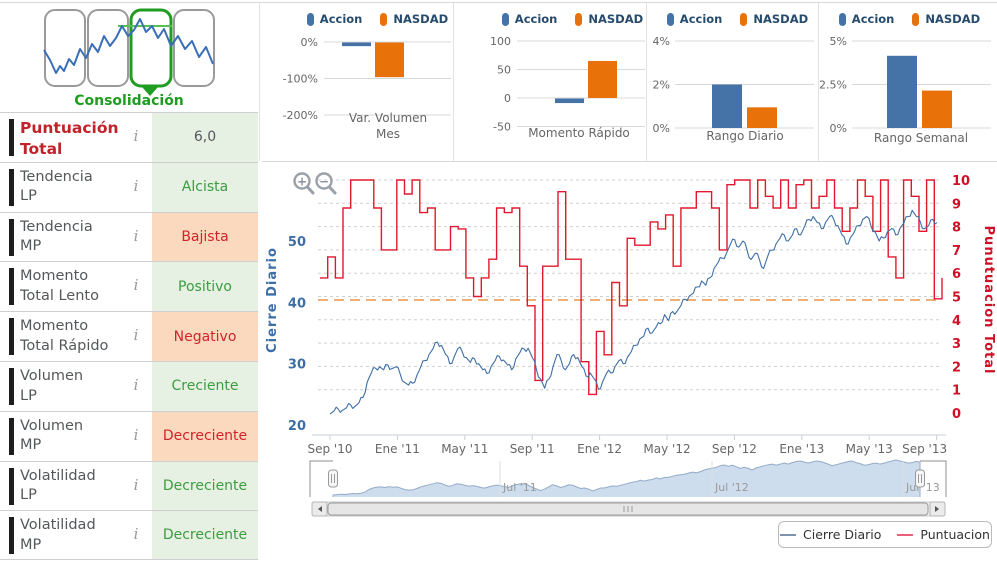  Describe the element at coordinates (628, 509) in the screenshot. I see `scrollbar-thumb` at that location.